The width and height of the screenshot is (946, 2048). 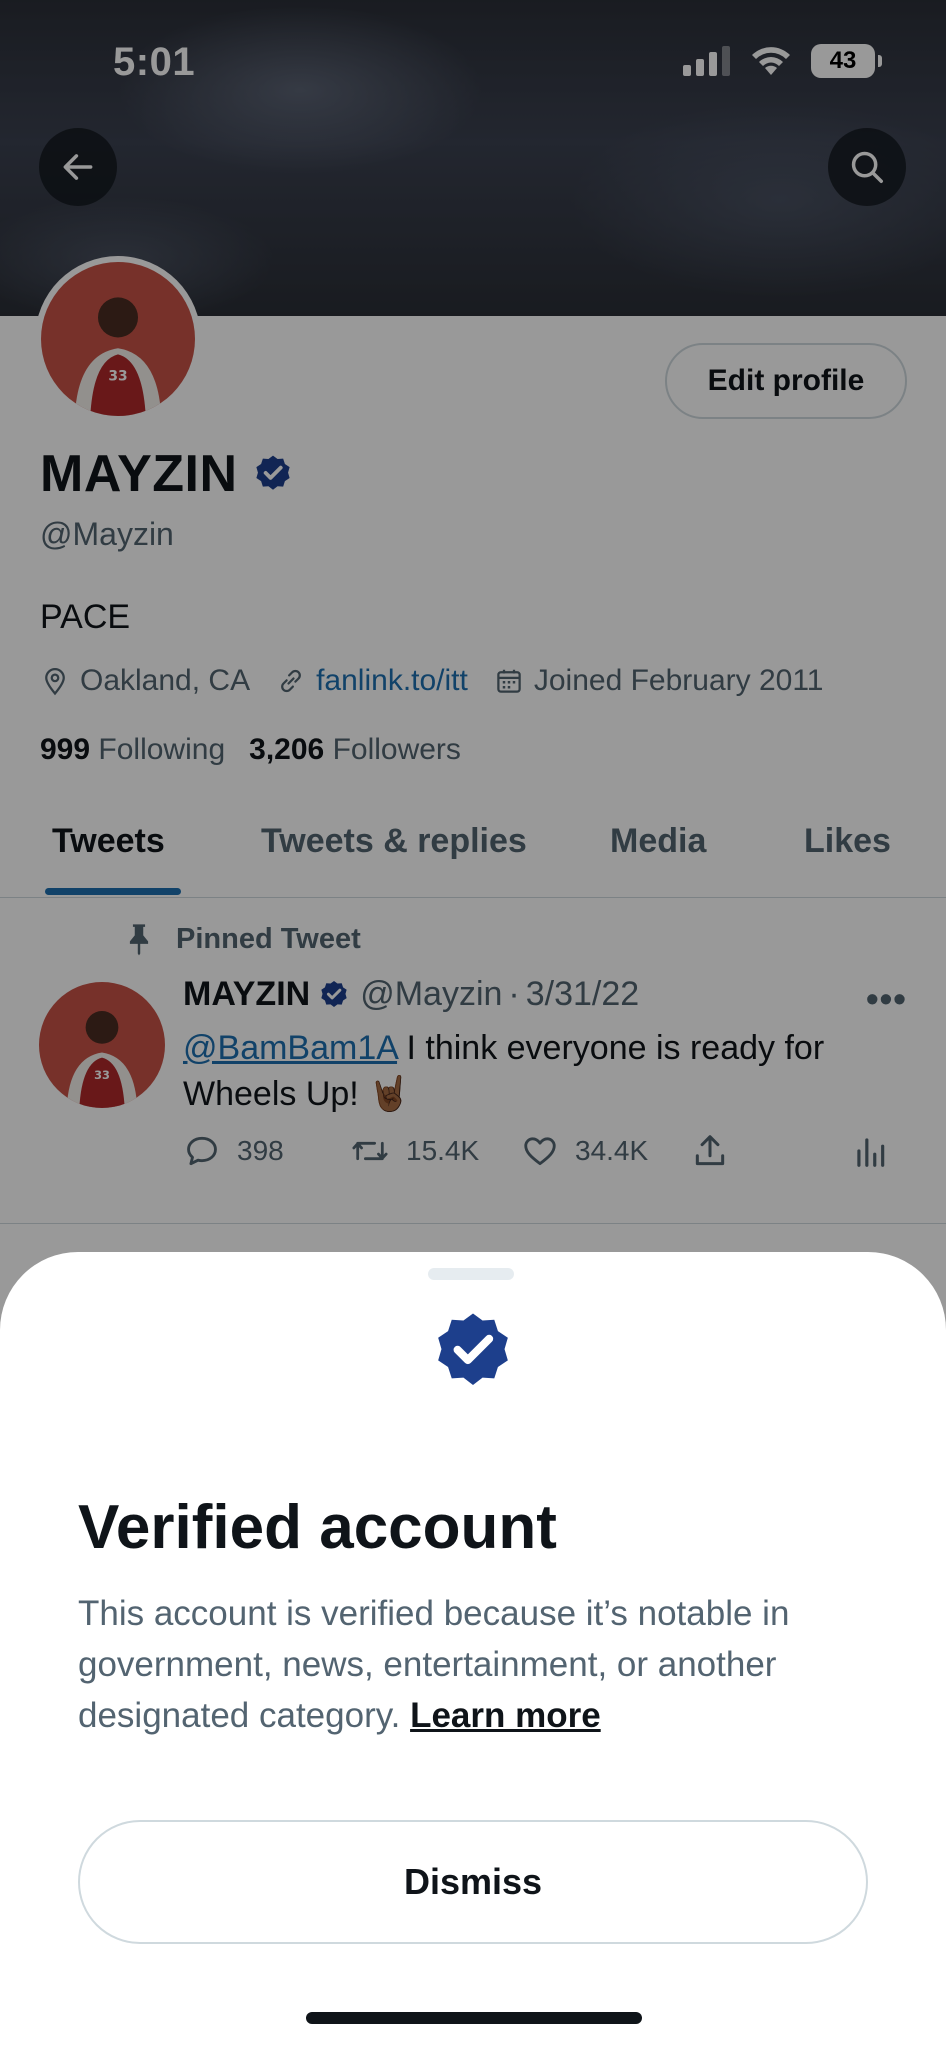 I want to click on learn-more-link: Learn more, so click(x=505, y=1715).